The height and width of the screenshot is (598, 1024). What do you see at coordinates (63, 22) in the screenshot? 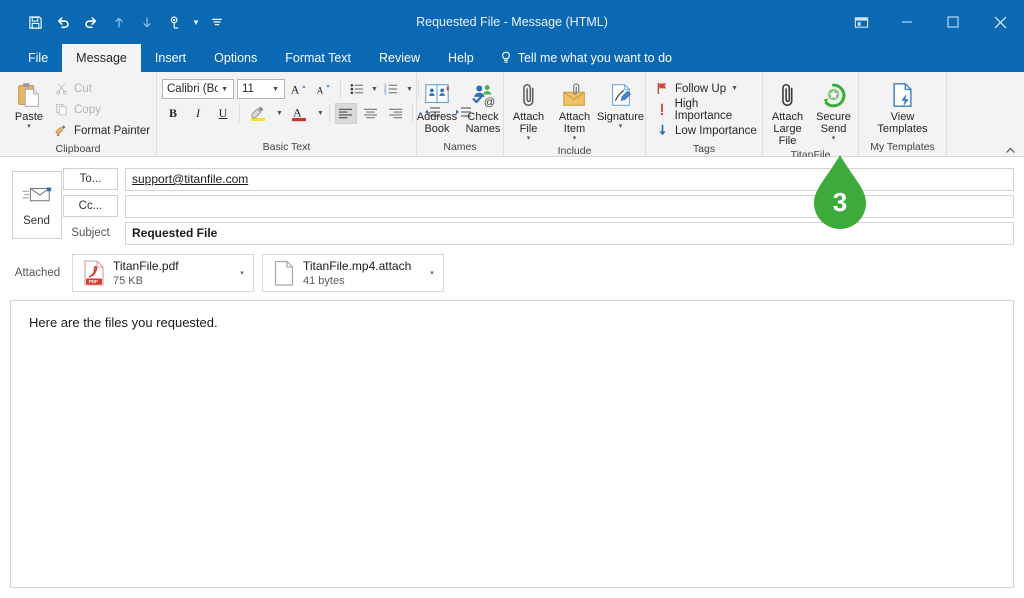
I see `undo-icon` at bounding box center [63, 22].